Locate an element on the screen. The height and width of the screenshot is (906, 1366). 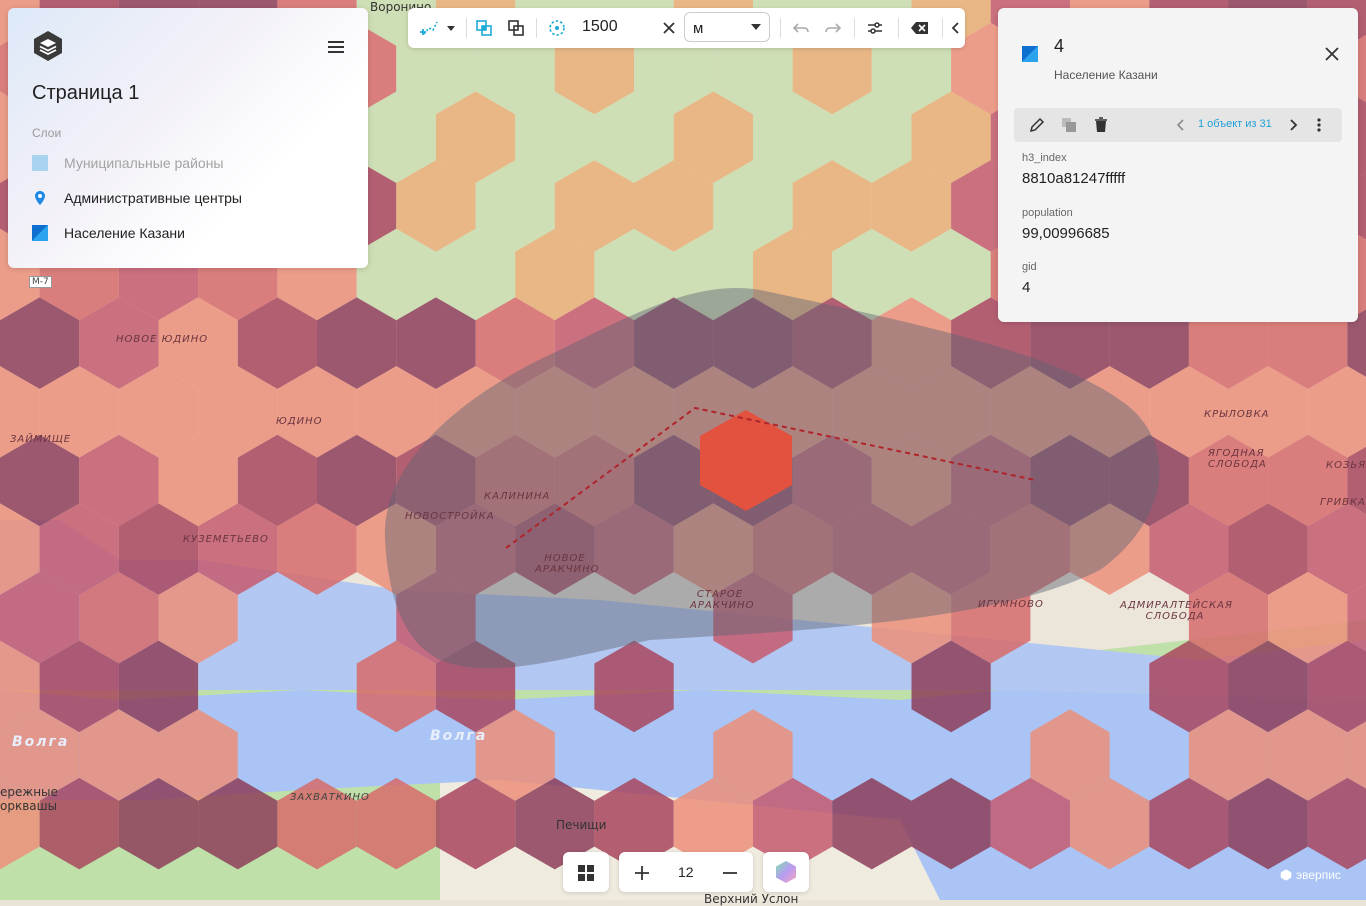
place-label: КРЫЛОВКА is located at coordinates (1237, 414).